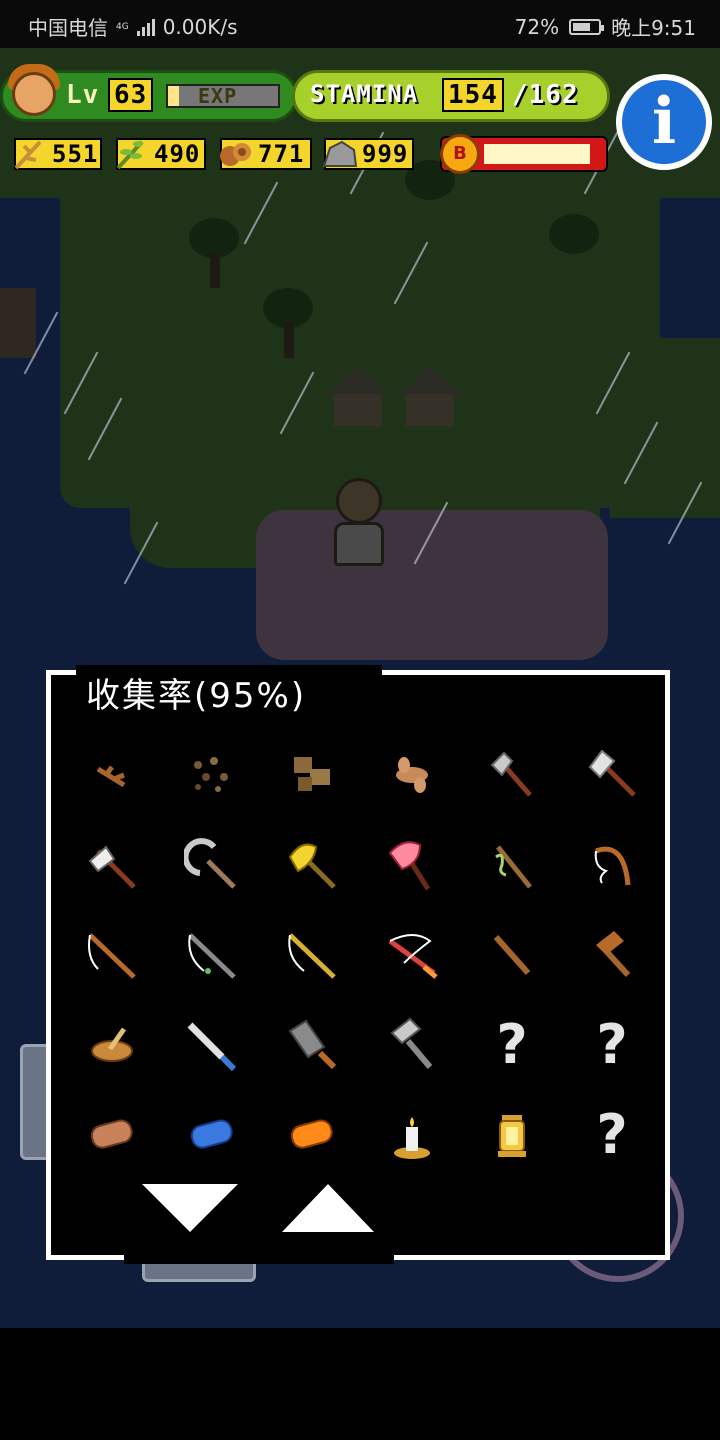 The height and width of the screenshot is (1440, 720). What do you see at coordinates (218, 96) in the screenshot?
I see `exp-label: EXP` at bounding box center [218, 96].